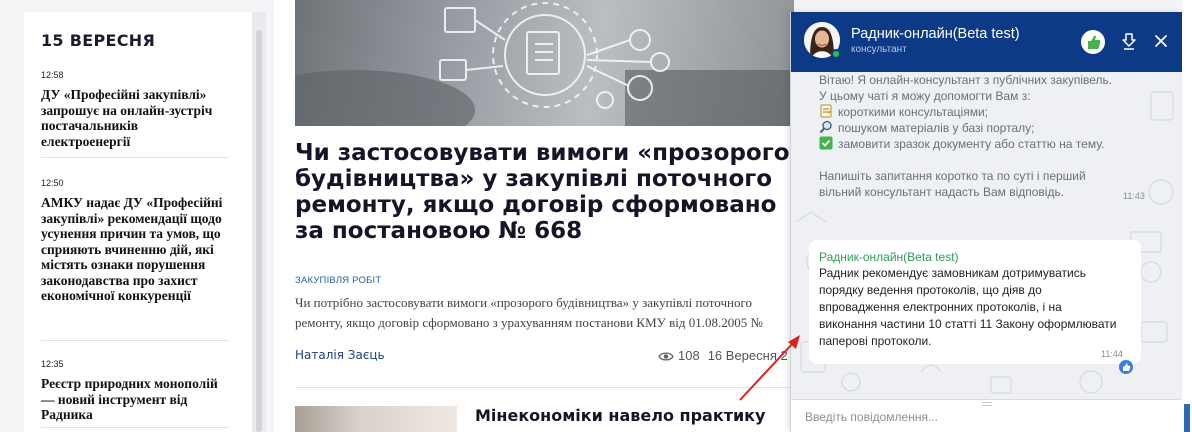 This screenshot has width=1192, height=432. What do you see at coordinates (1187, 418) in the screenshot?
I see `side-tab-button` at bounding box center [1187, 418].